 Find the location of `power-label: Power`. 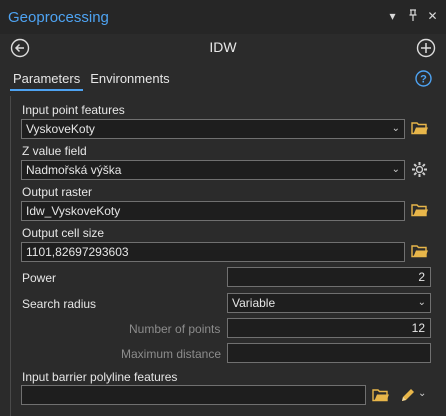

power-label: Power is located at coordinates (39, 278).